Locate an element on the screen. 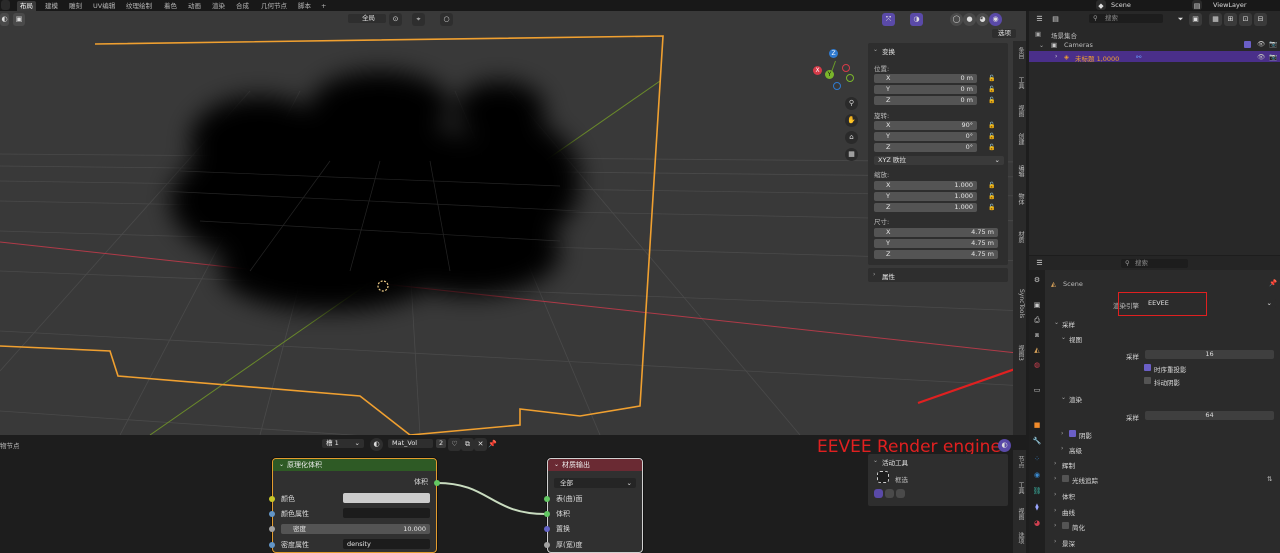 The height and width of the screenshot is (553, 1280). tab-sculpting: 雕刻 is located at coordinates (75, 6).